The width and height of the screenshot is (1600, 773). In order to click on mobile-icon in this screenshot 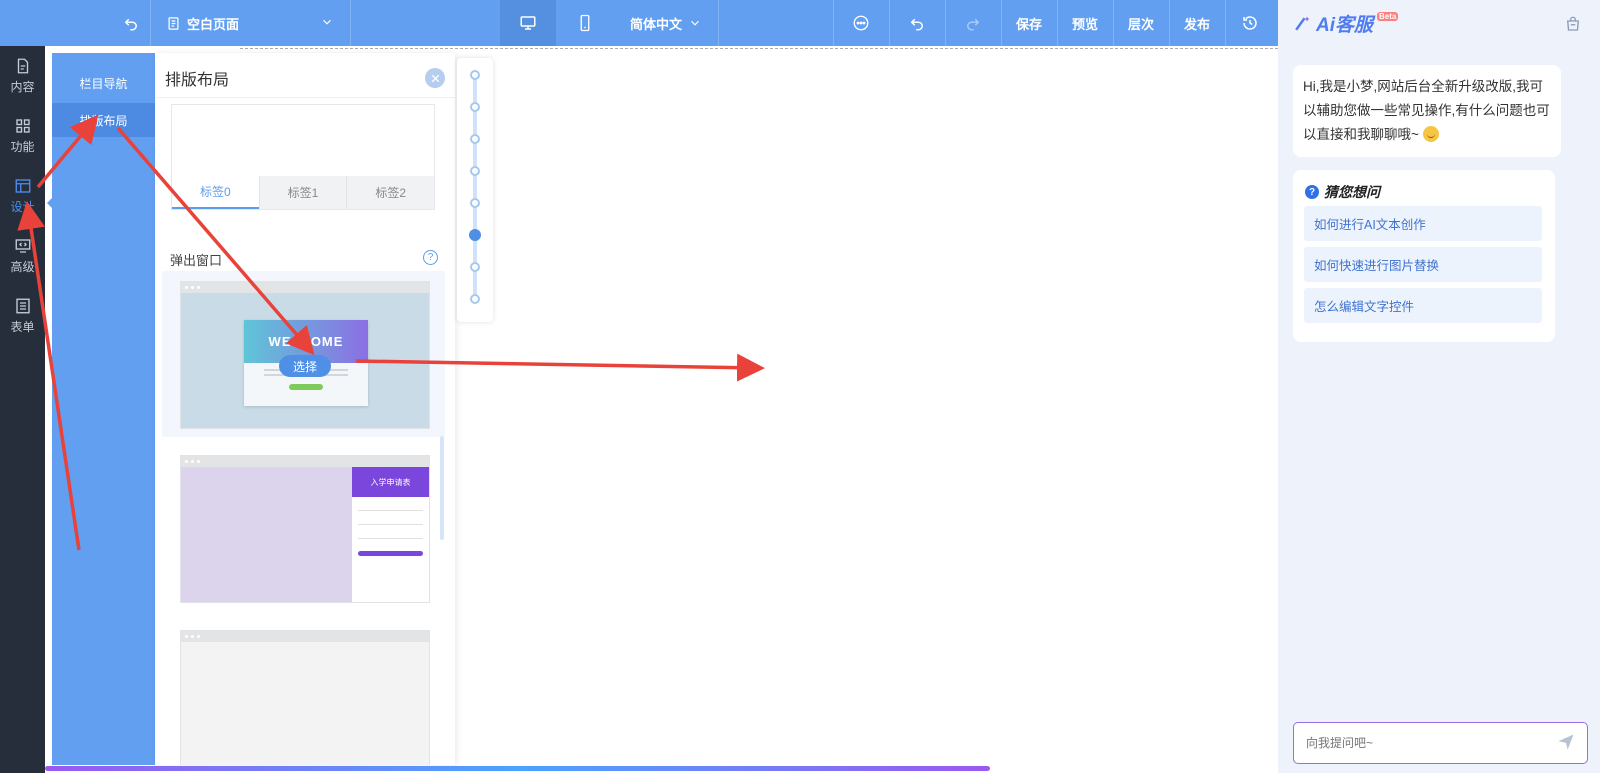, I will do `click(585, 23)`.